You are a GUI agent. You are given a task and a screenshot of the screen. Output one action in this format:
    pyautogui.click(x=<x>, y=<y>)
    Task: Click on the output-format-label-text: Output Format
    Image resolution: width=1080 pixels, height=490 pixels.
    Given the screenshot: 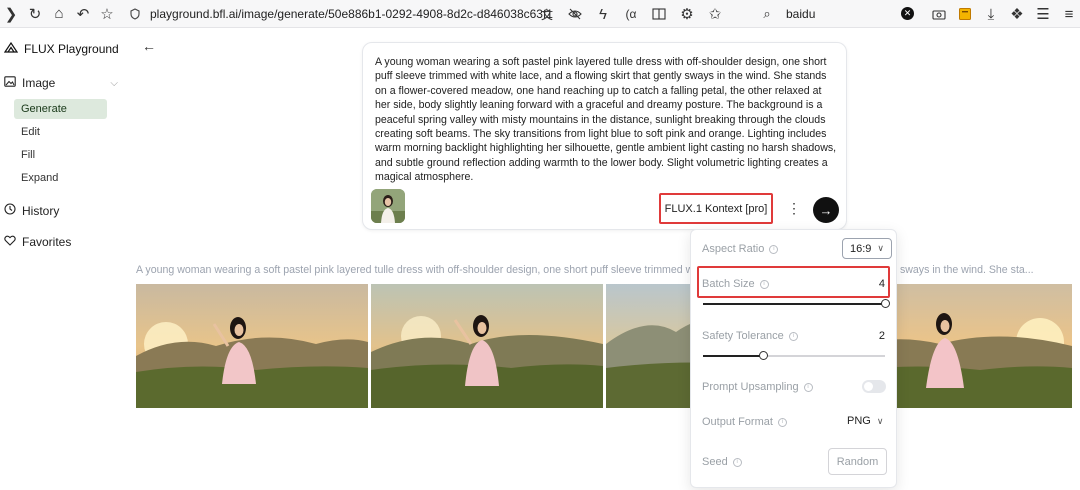 What is the action you would take?
    pyautogui.click(x=737, y=422)
    